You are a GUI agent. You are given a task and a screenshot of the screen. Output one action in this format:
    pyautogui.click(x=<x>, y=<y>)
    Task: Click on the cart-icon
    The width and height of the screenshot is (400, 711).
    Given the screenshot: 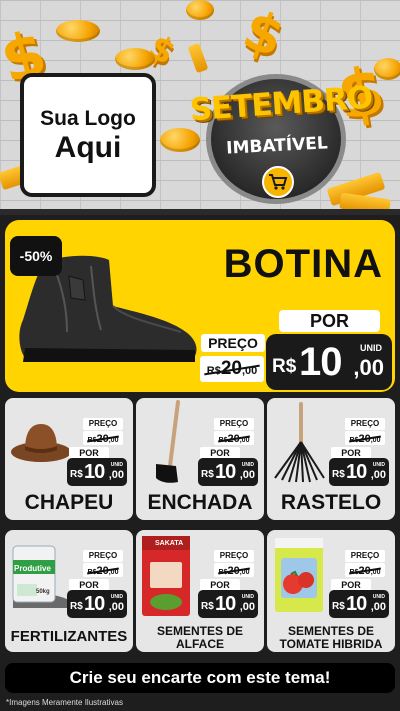 What is the action you would take?
    pyautogui.click(x=278, y=182)
    